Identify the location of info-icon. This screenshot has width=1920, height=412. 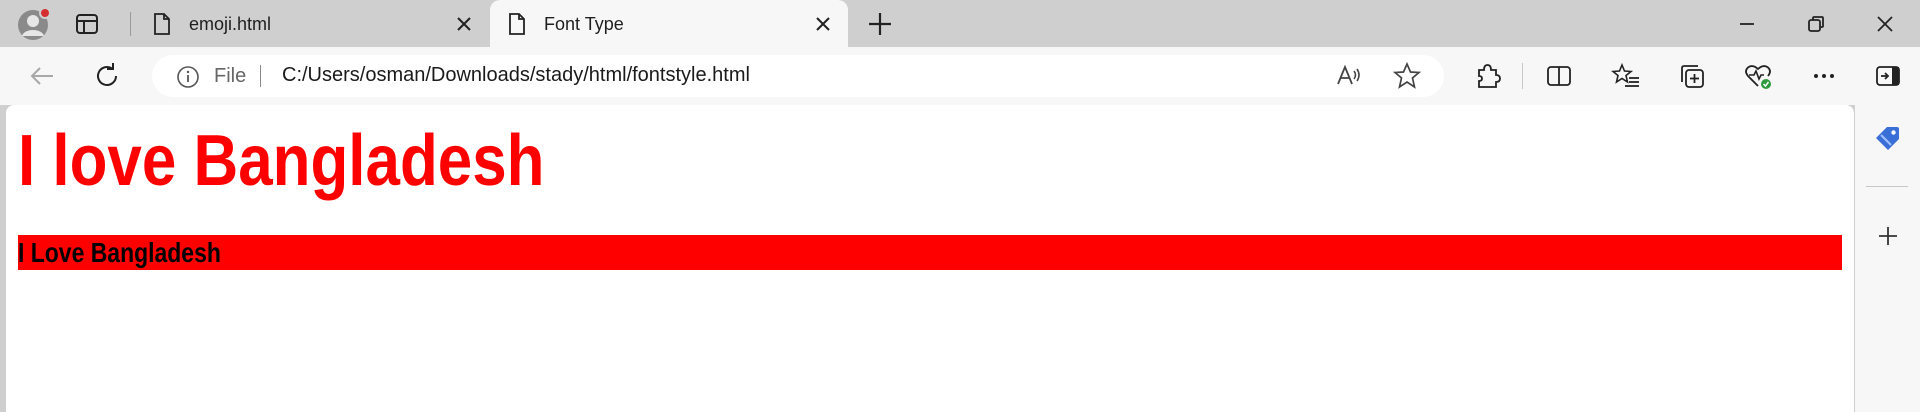
(188, 77).